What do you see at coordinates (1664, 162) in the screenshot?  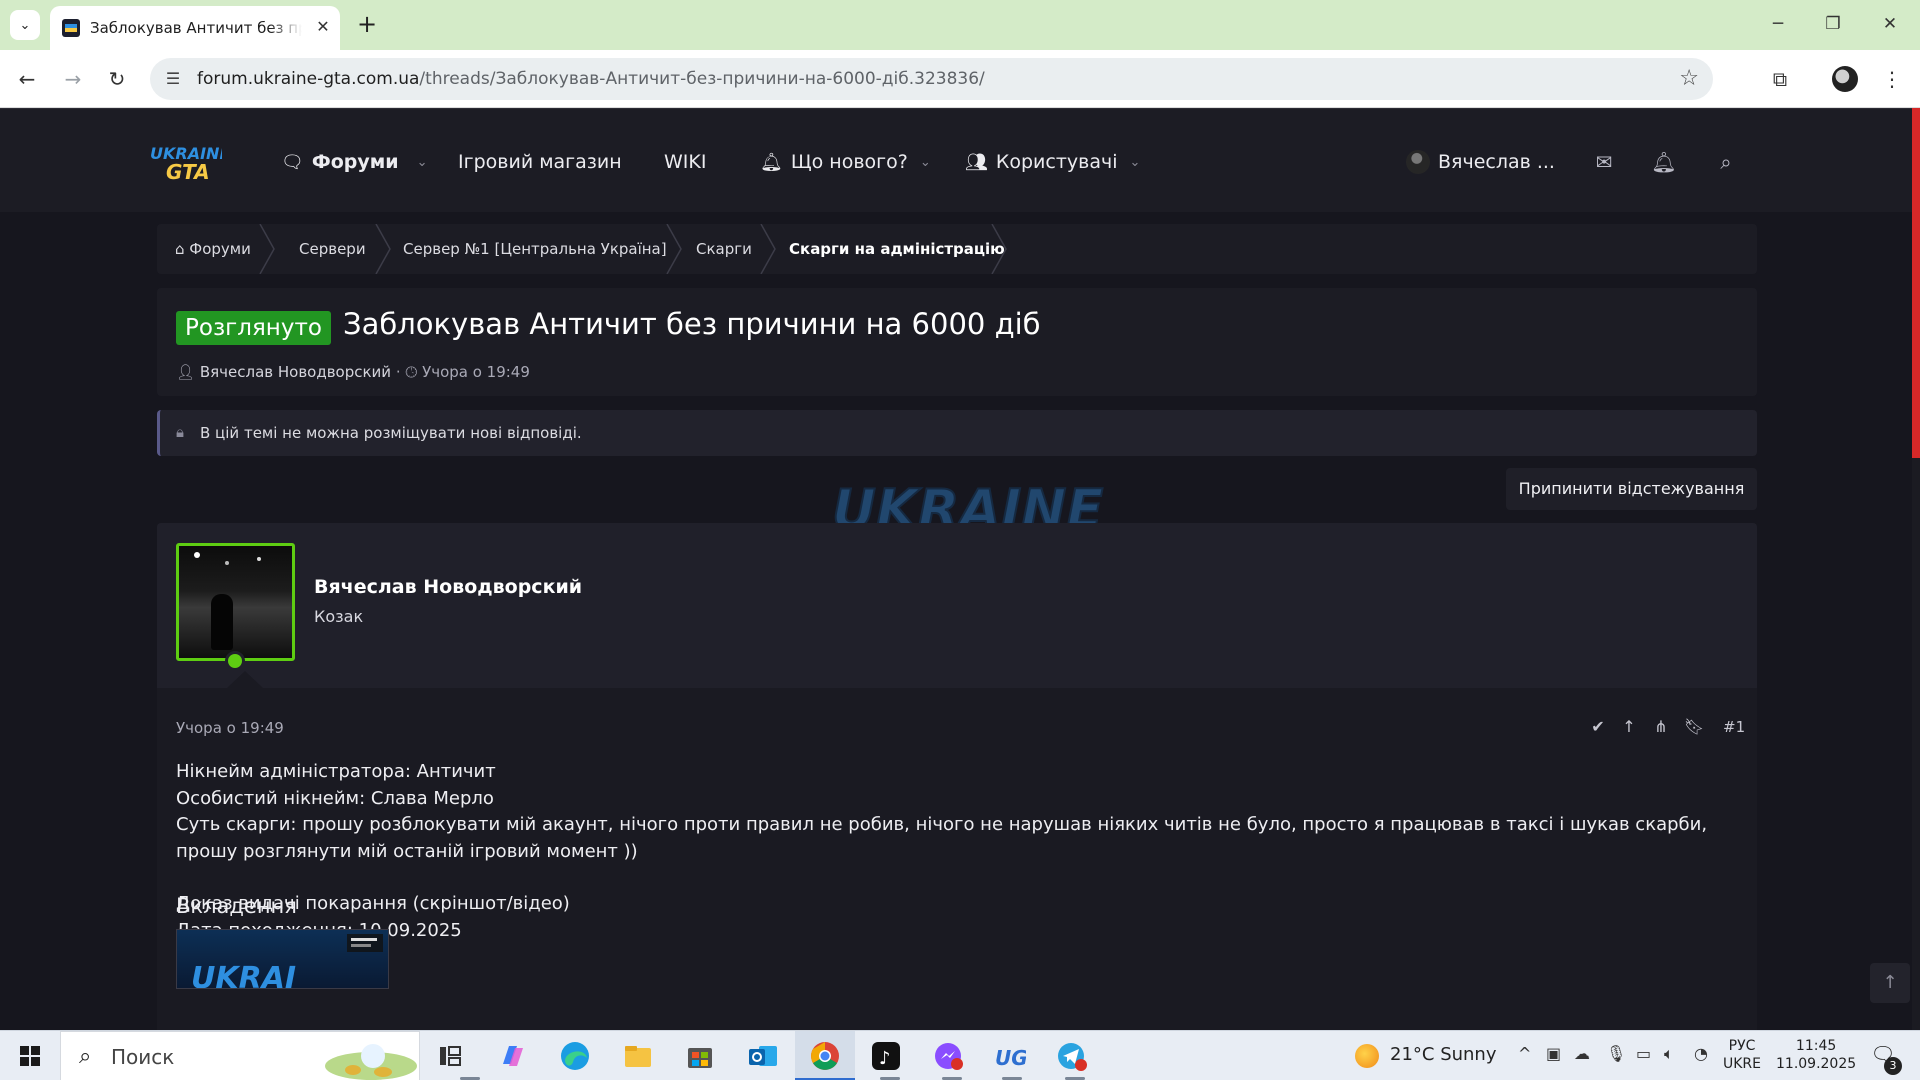 I see `alerts-bell-icon: 🔔︎` at bounding box center [1664, 162].